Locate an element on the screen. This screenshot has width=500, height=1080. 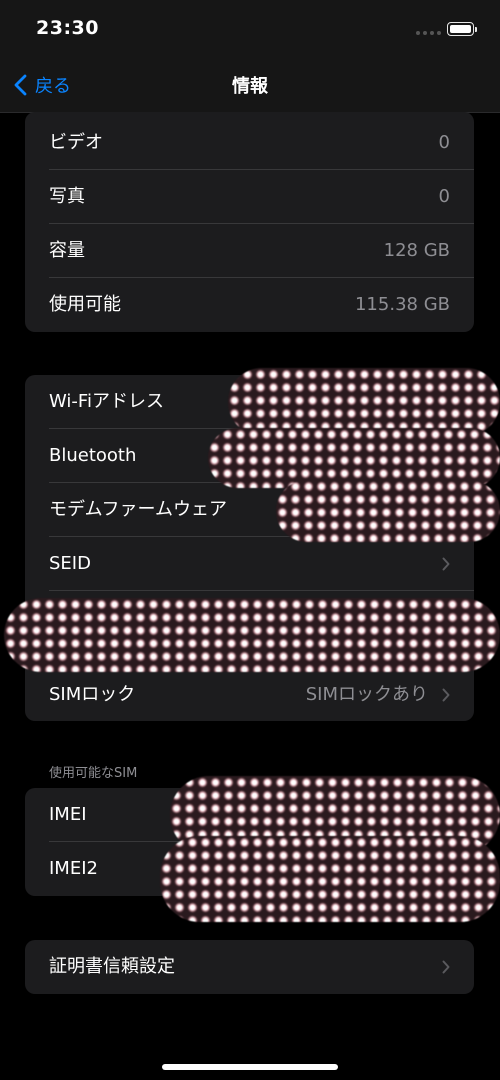
row-wifi-address: Wi-Fiアドレス is located at coordinates (249, 402).